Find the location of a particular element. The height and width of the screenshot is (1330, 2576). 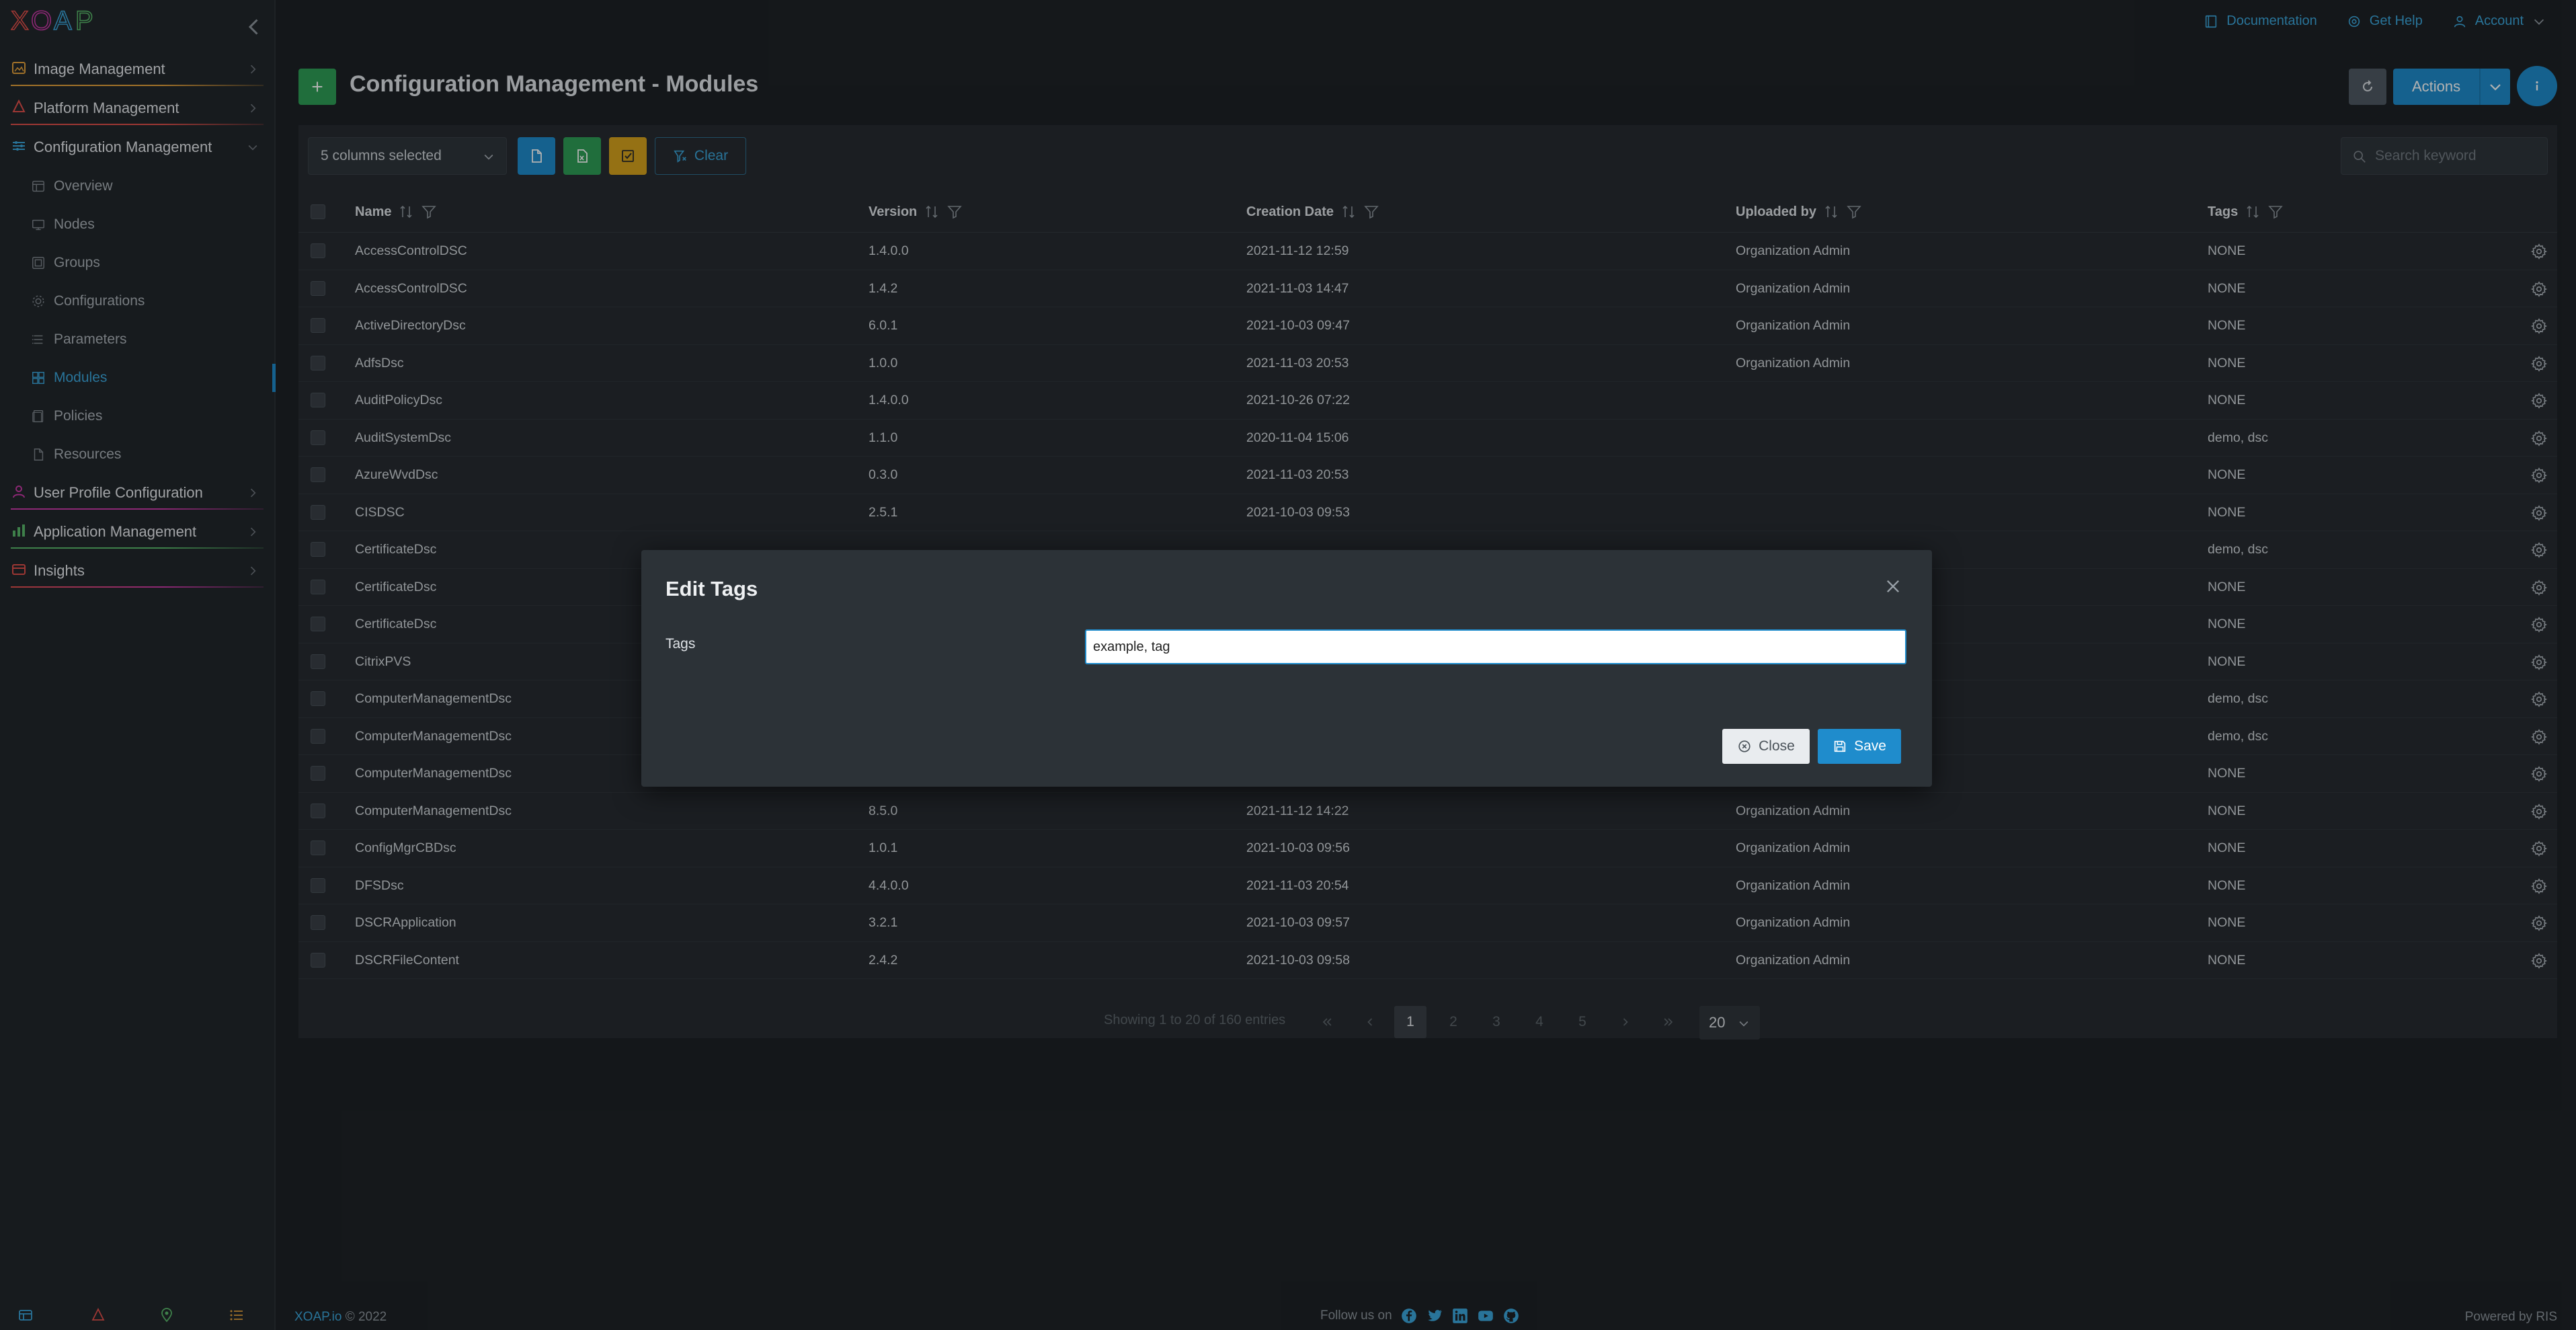

save-button: Save is located at coordinates (1859, 746).